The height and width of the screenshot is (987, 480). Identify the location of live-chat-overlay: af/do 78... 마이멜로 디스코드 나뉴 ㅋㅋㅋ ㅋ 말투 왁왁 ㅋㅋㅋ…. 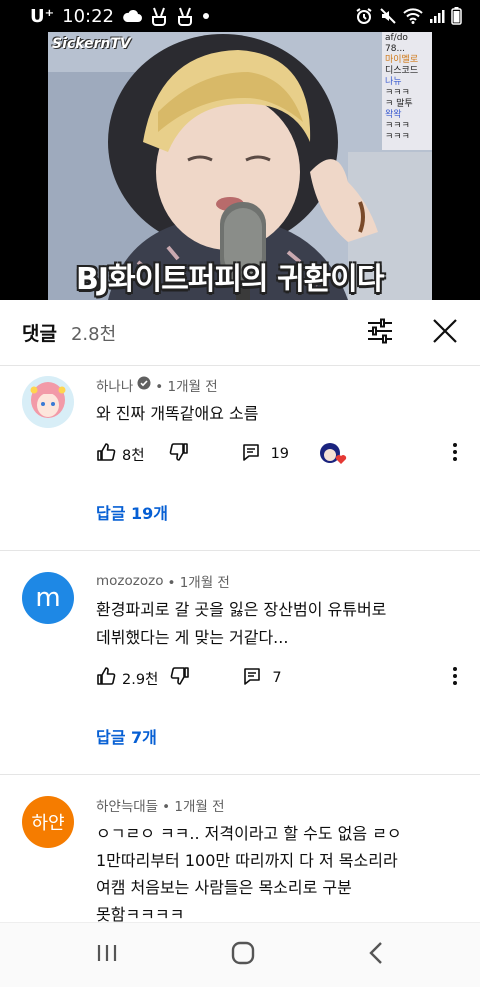
(407, 91).